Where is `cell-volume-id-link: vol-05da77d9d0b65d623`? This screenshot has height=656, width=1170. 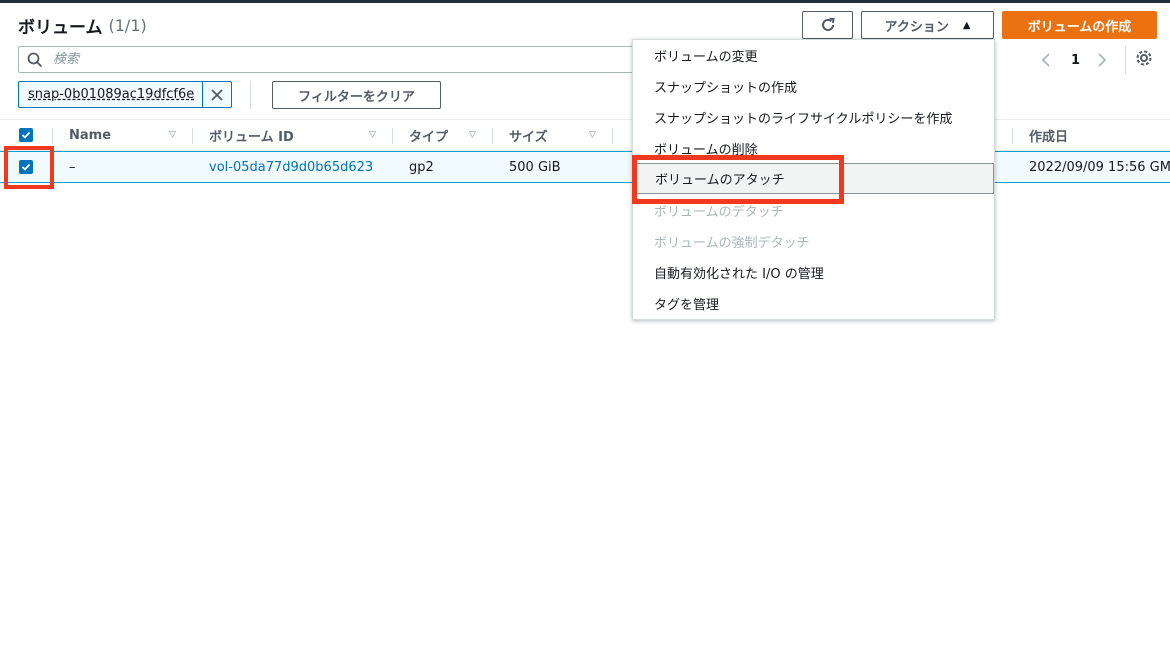
cell-volume-id-link: vol-05da77d9d0b65d623 is located at coordinates (291, 167).